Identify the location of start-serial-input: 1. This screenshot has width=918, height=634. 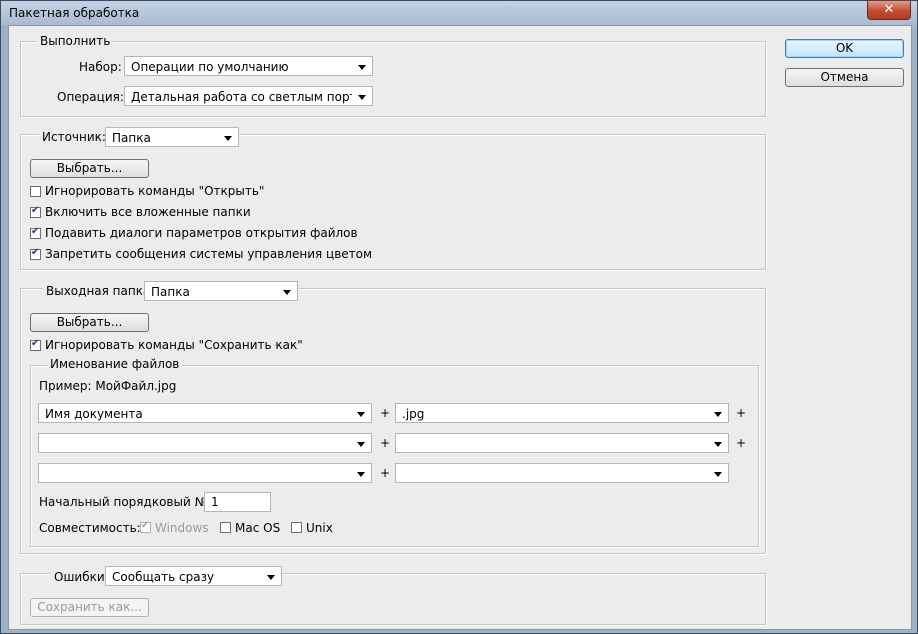
(237, 502).